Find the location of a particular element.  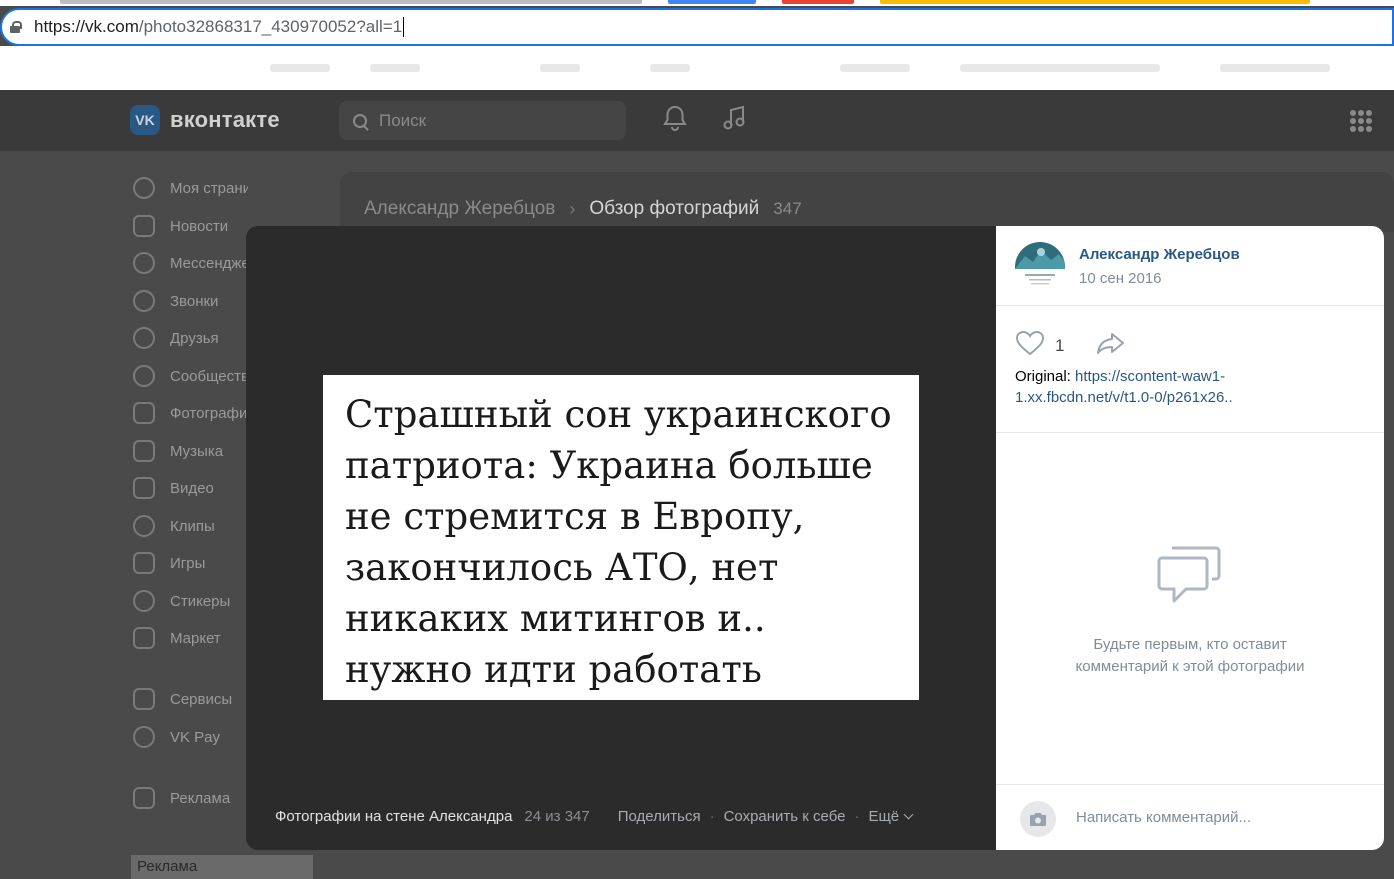

vk-logo-mark: VK is located at coordinates (145, 120).